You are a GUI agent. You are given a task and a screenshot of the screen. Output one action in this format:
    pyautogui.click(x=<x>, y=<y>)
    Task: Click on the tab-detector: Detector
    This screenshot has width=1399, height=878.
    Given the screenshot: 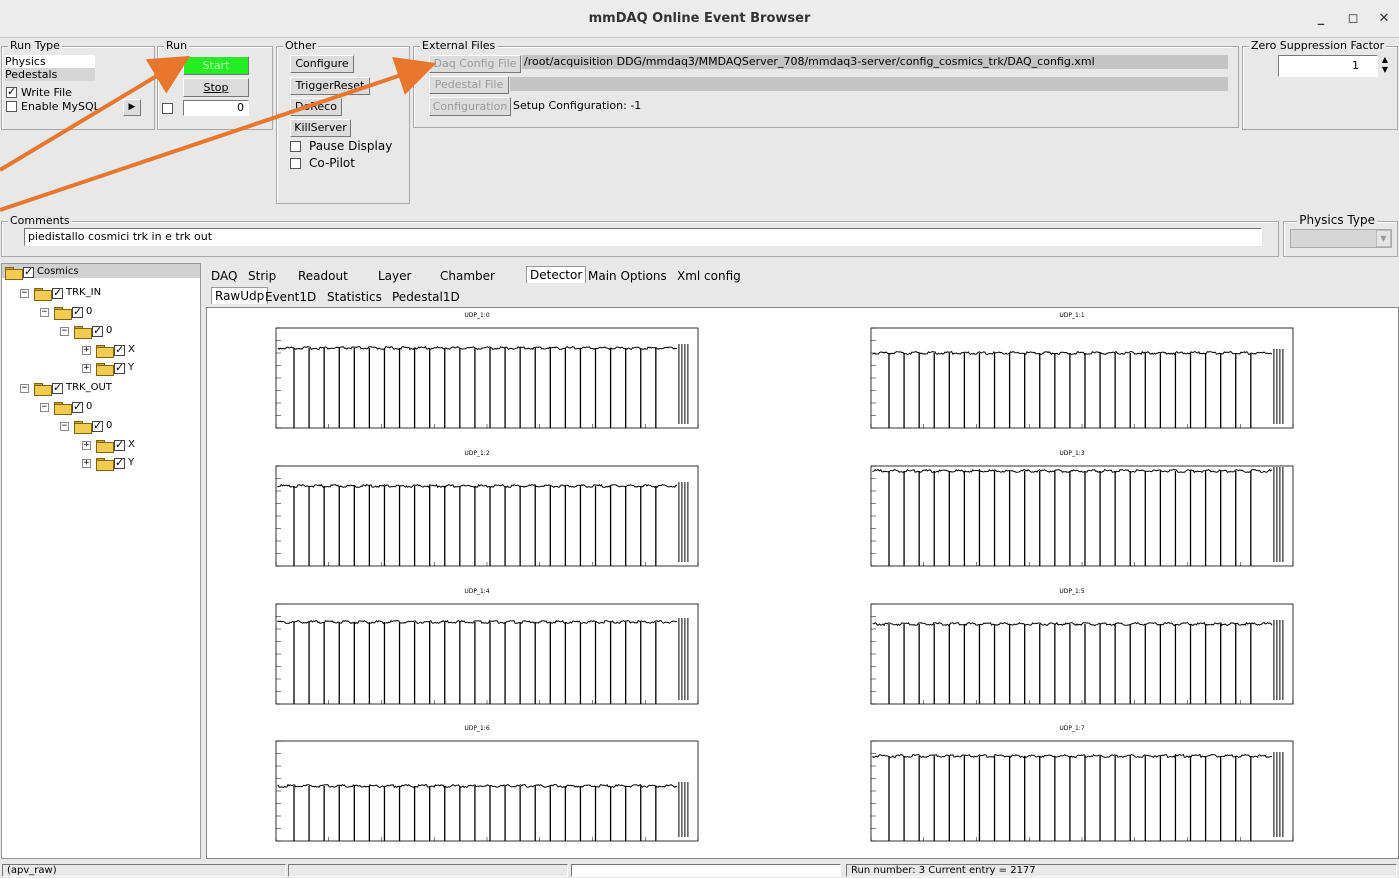 What is the action you would take?
    pyautogui.click(x=556, y=274)
    